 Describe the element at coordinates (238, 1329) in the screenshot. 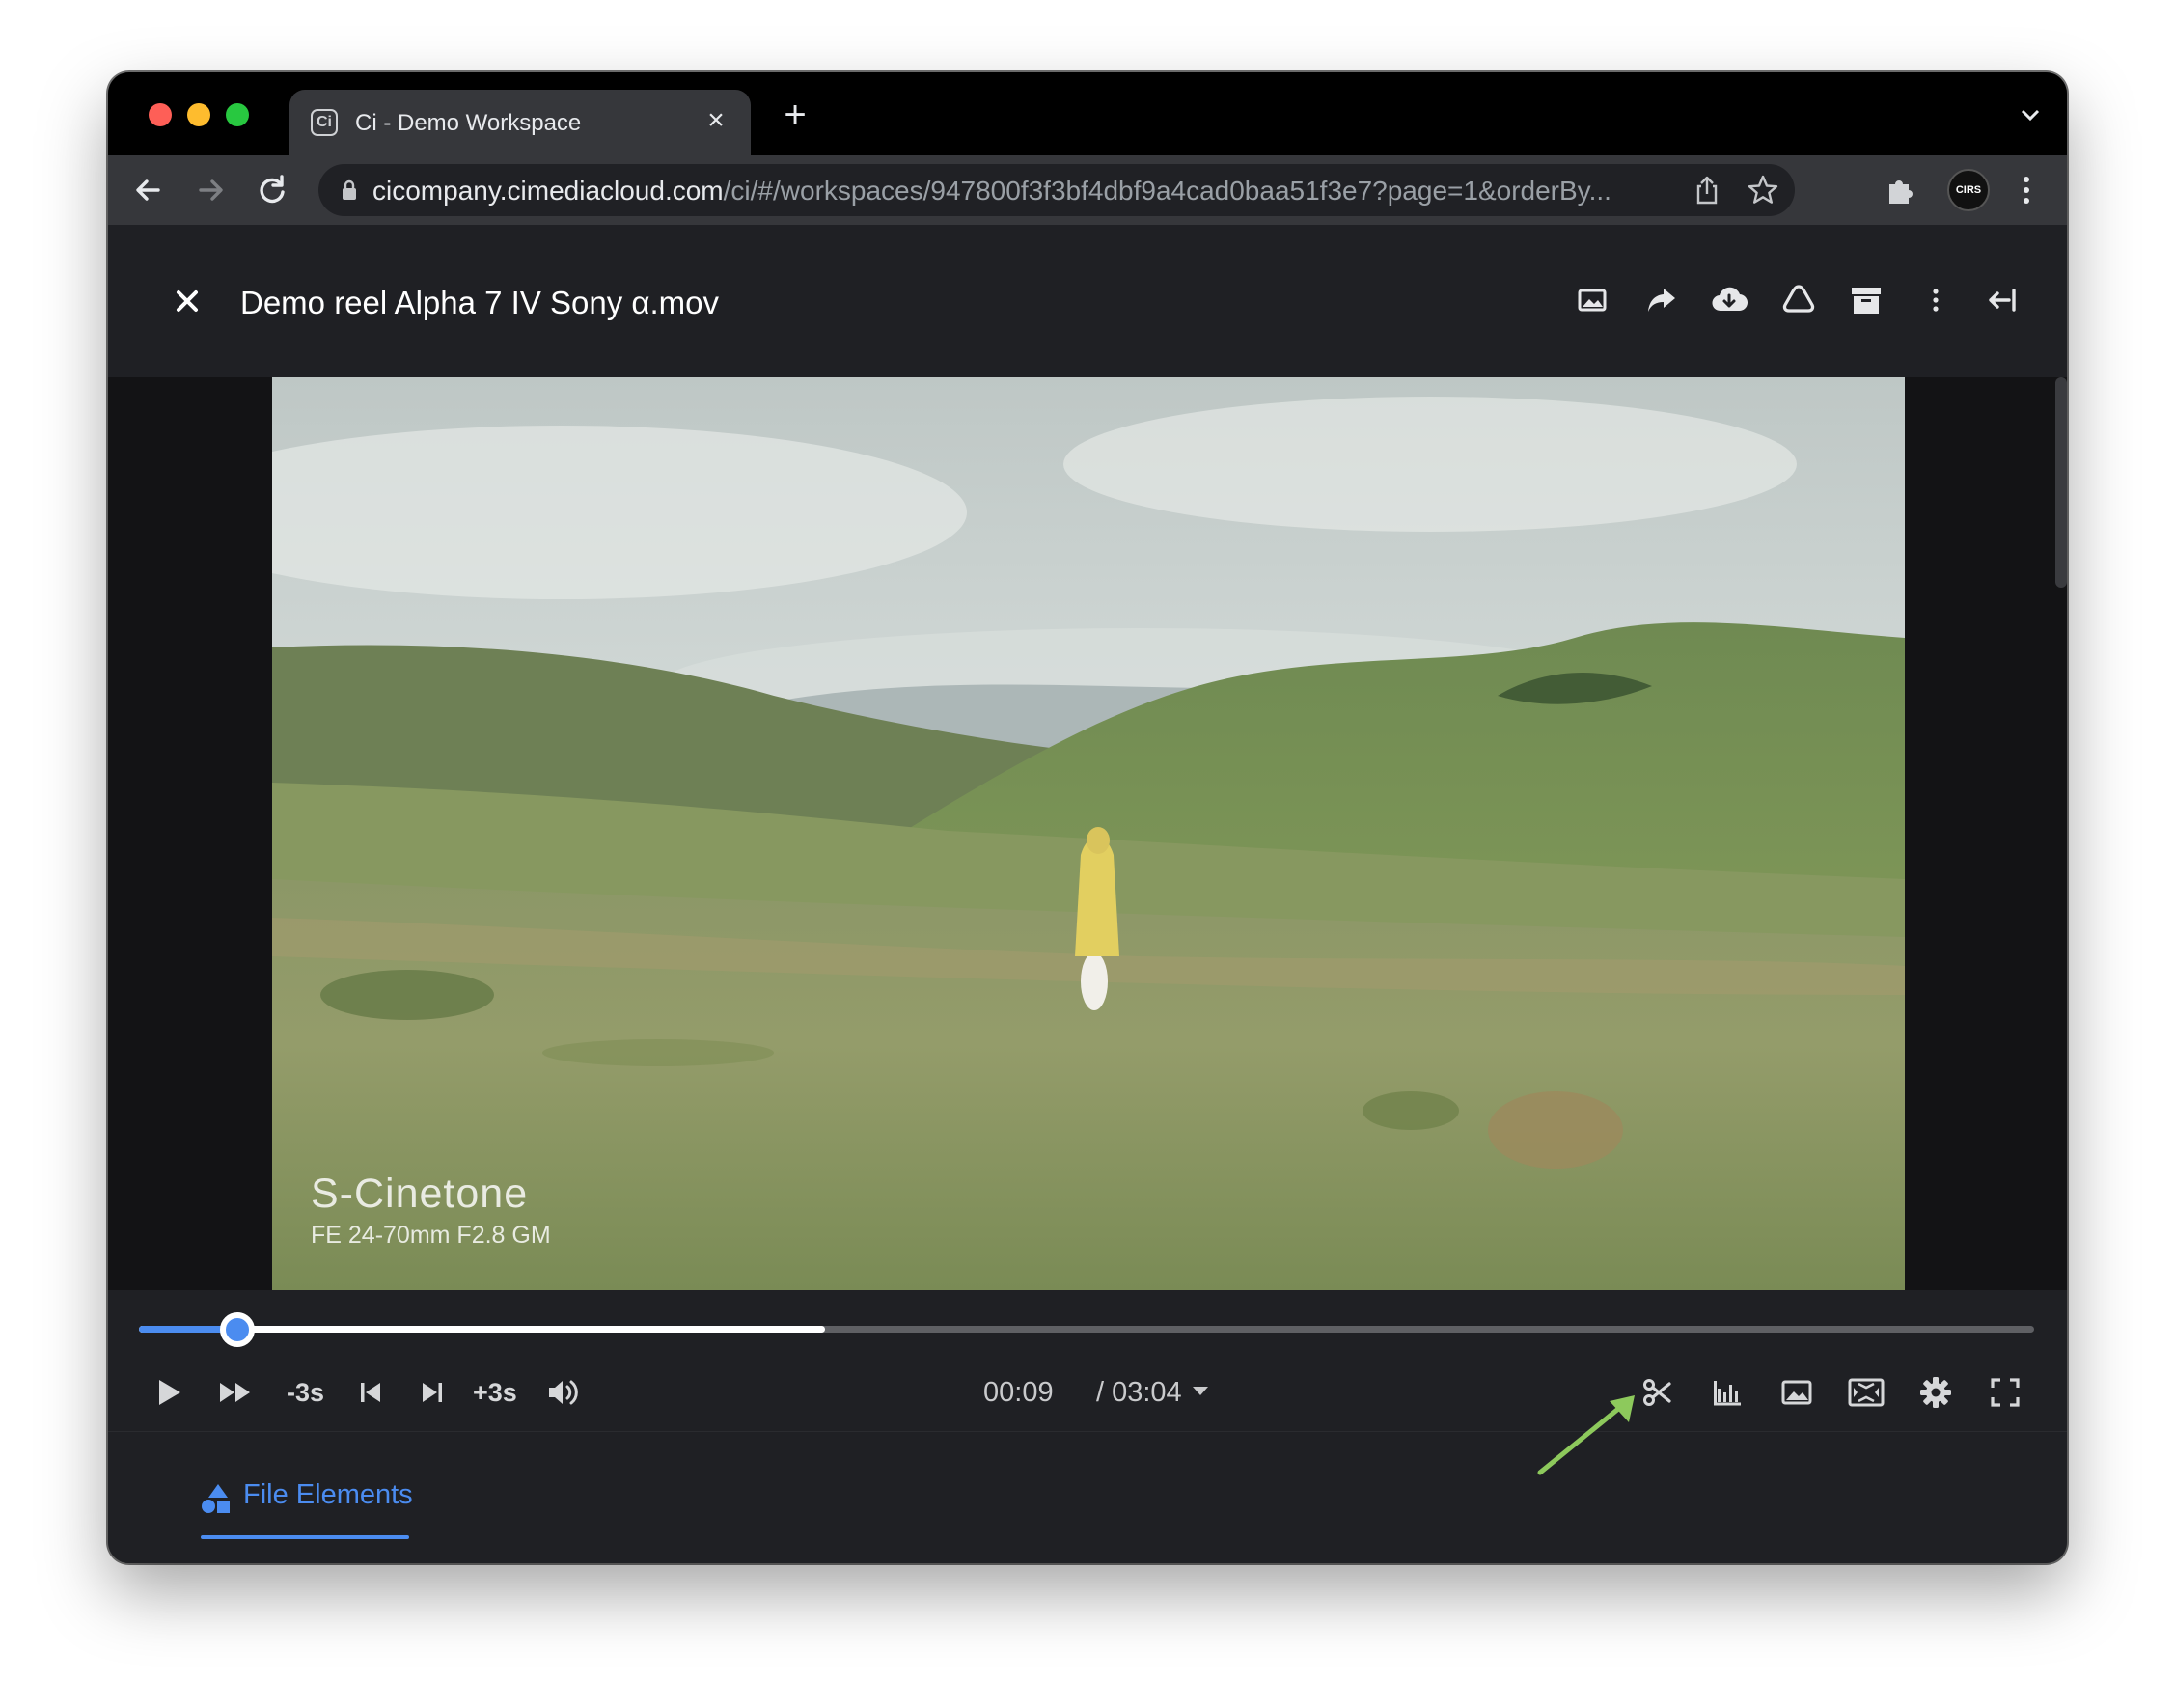

I see `seek-handle` at that location.